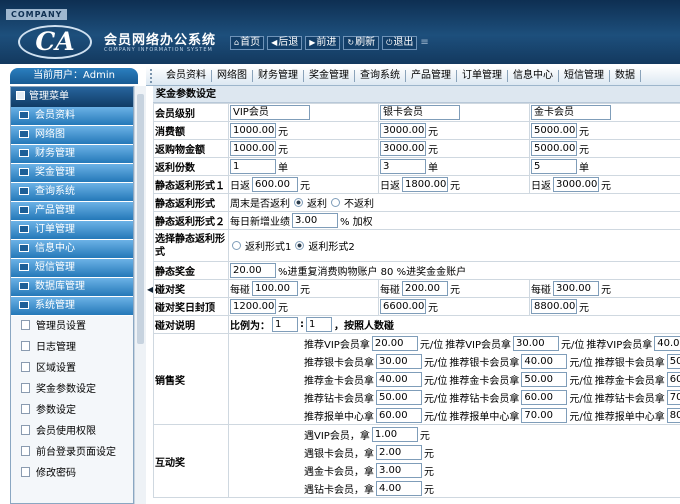  I want to click on sales-field: 20.00, so click(394, 343).